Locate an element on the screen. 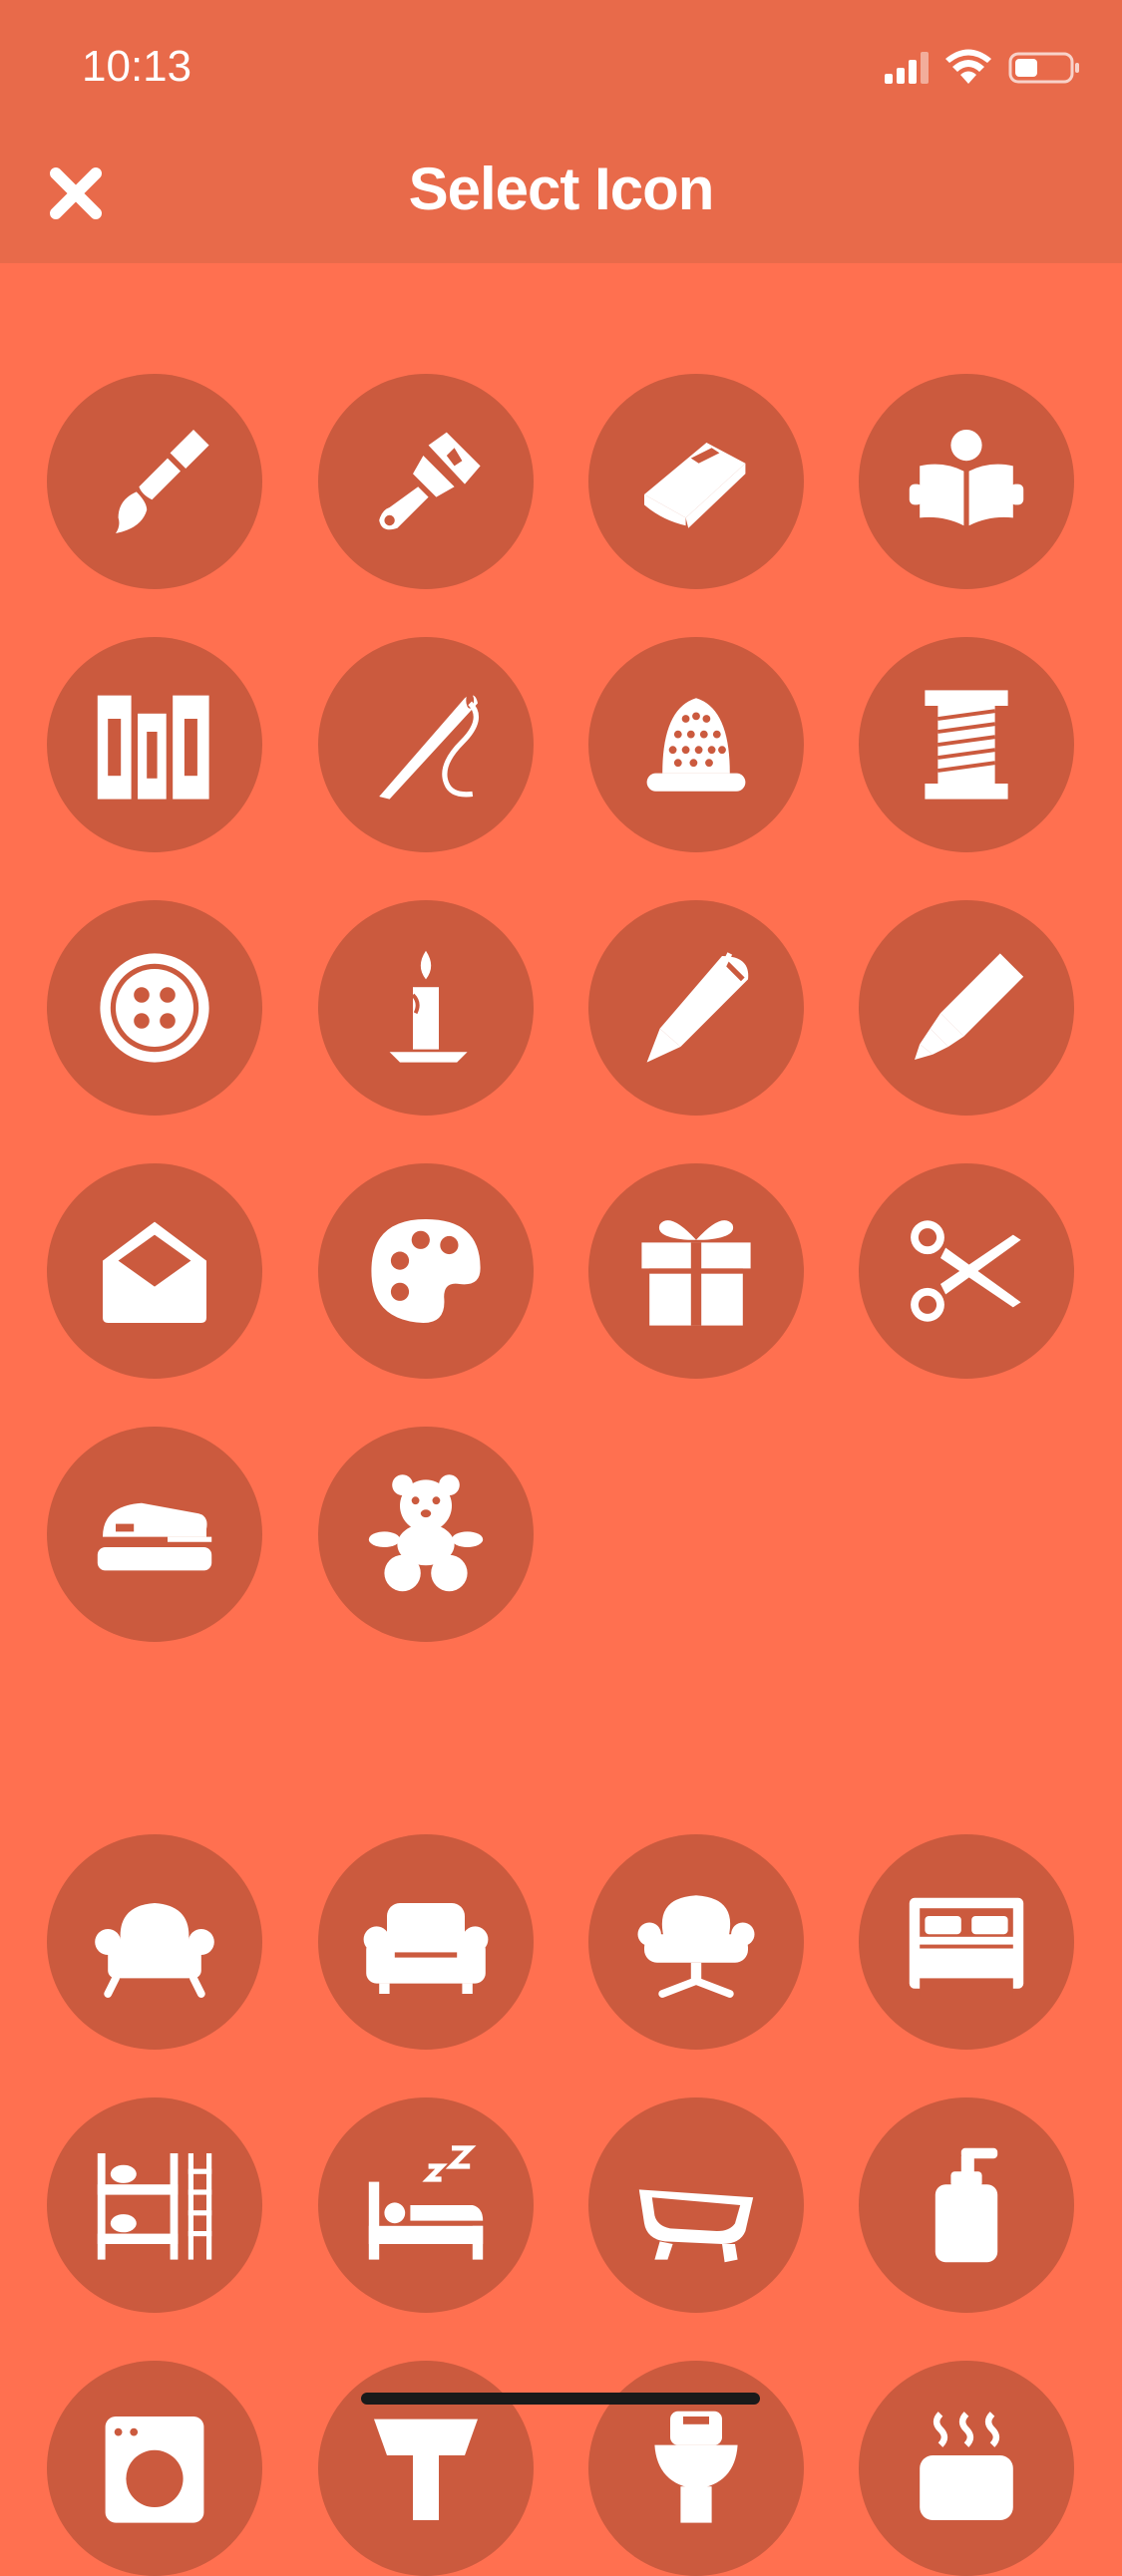  icon-option-bunk-bed is located at coordinates (154, 2205).